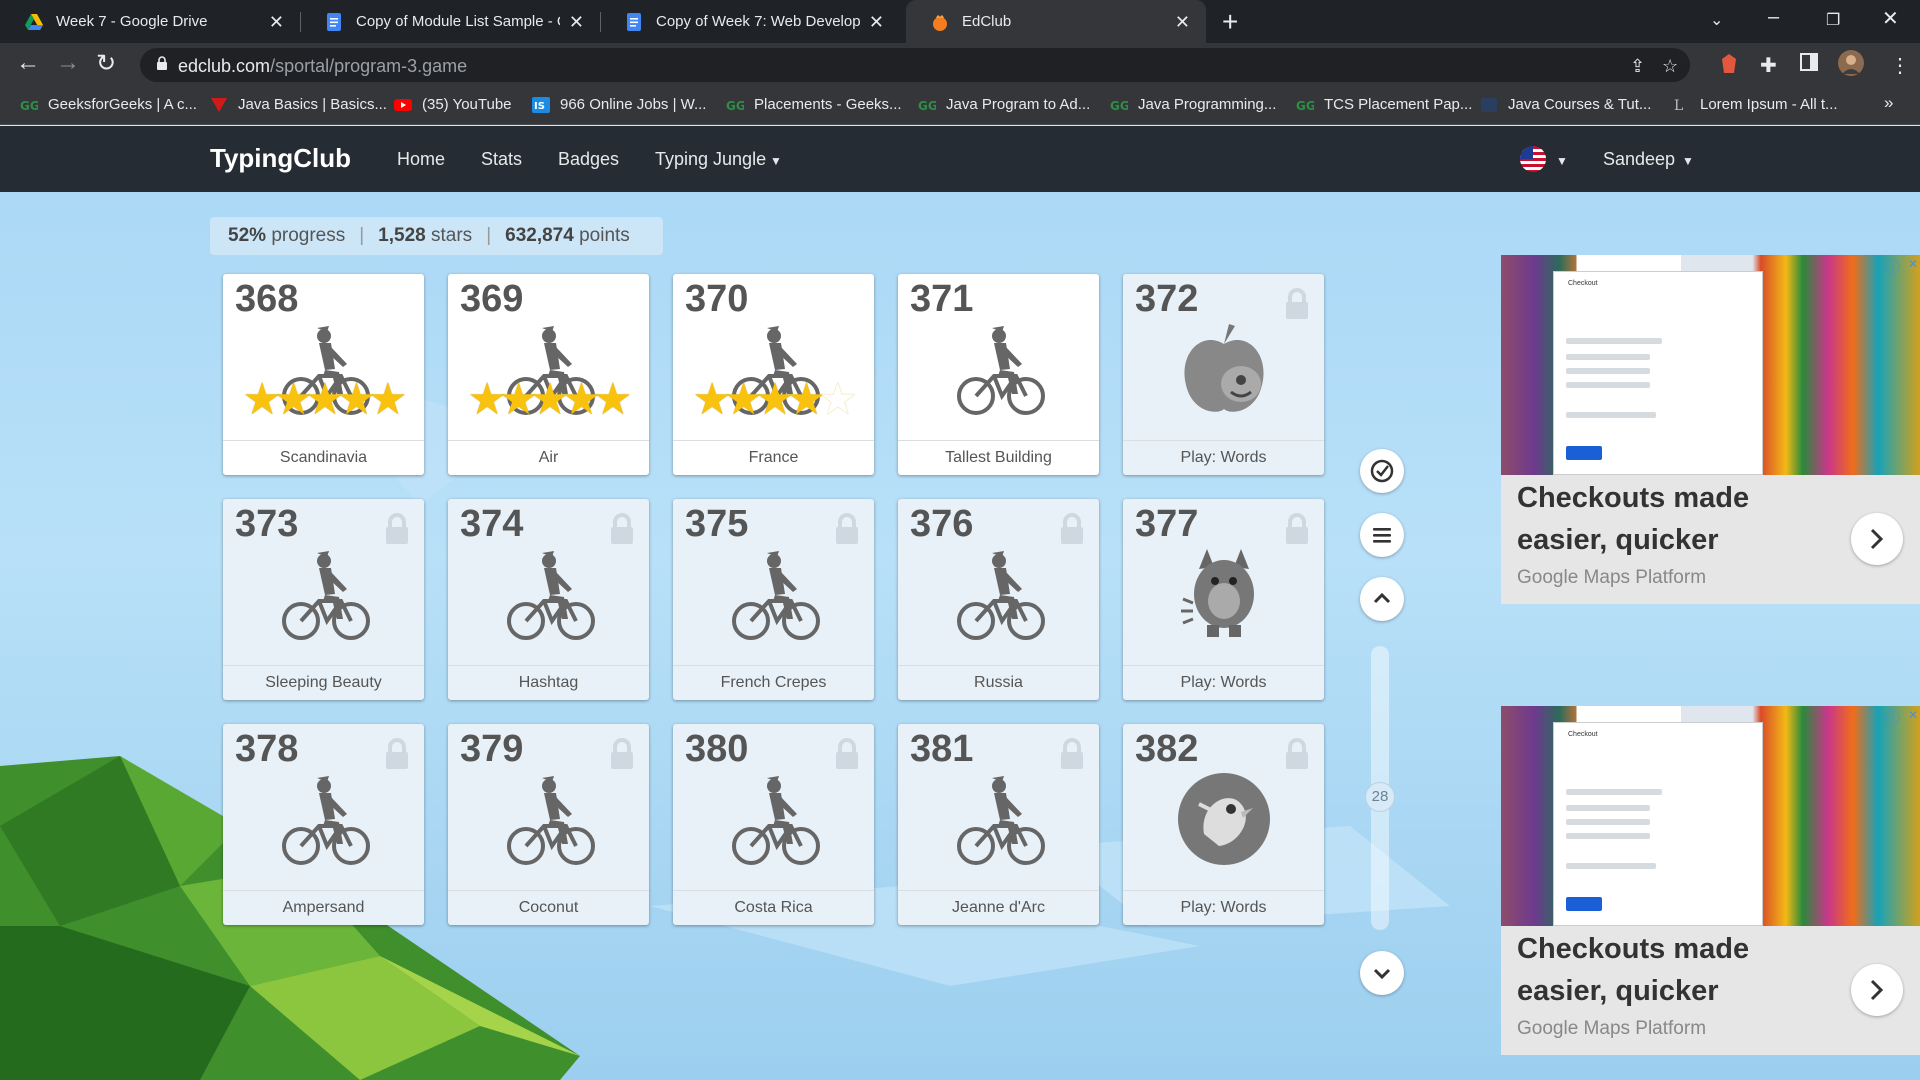  Describe the element at coordinates (450, 21) in the screenshot. I see `browser-tab-module-list: Copy of Module List Sample - Go ✕` at that location.